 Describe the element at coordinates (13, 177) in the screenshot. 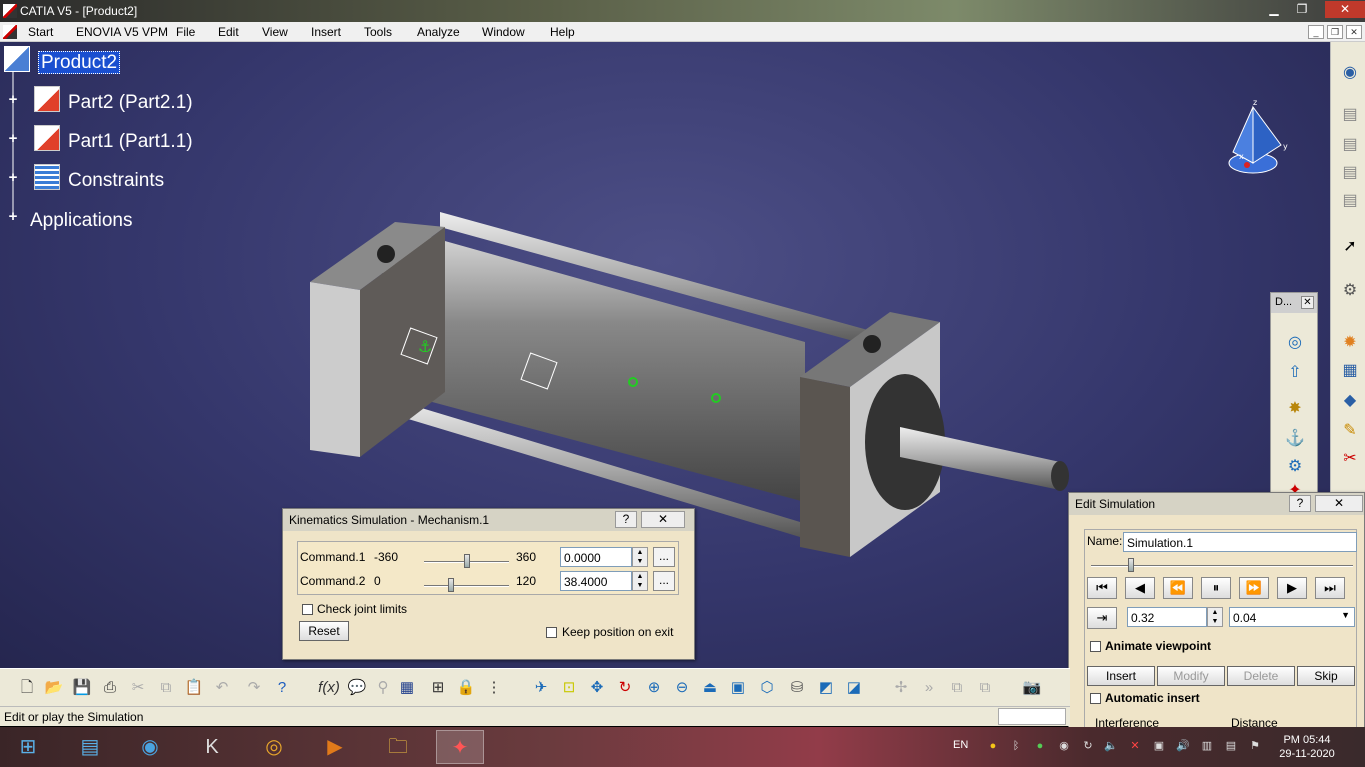

I see `expand-constraints-icon: +` at that location.